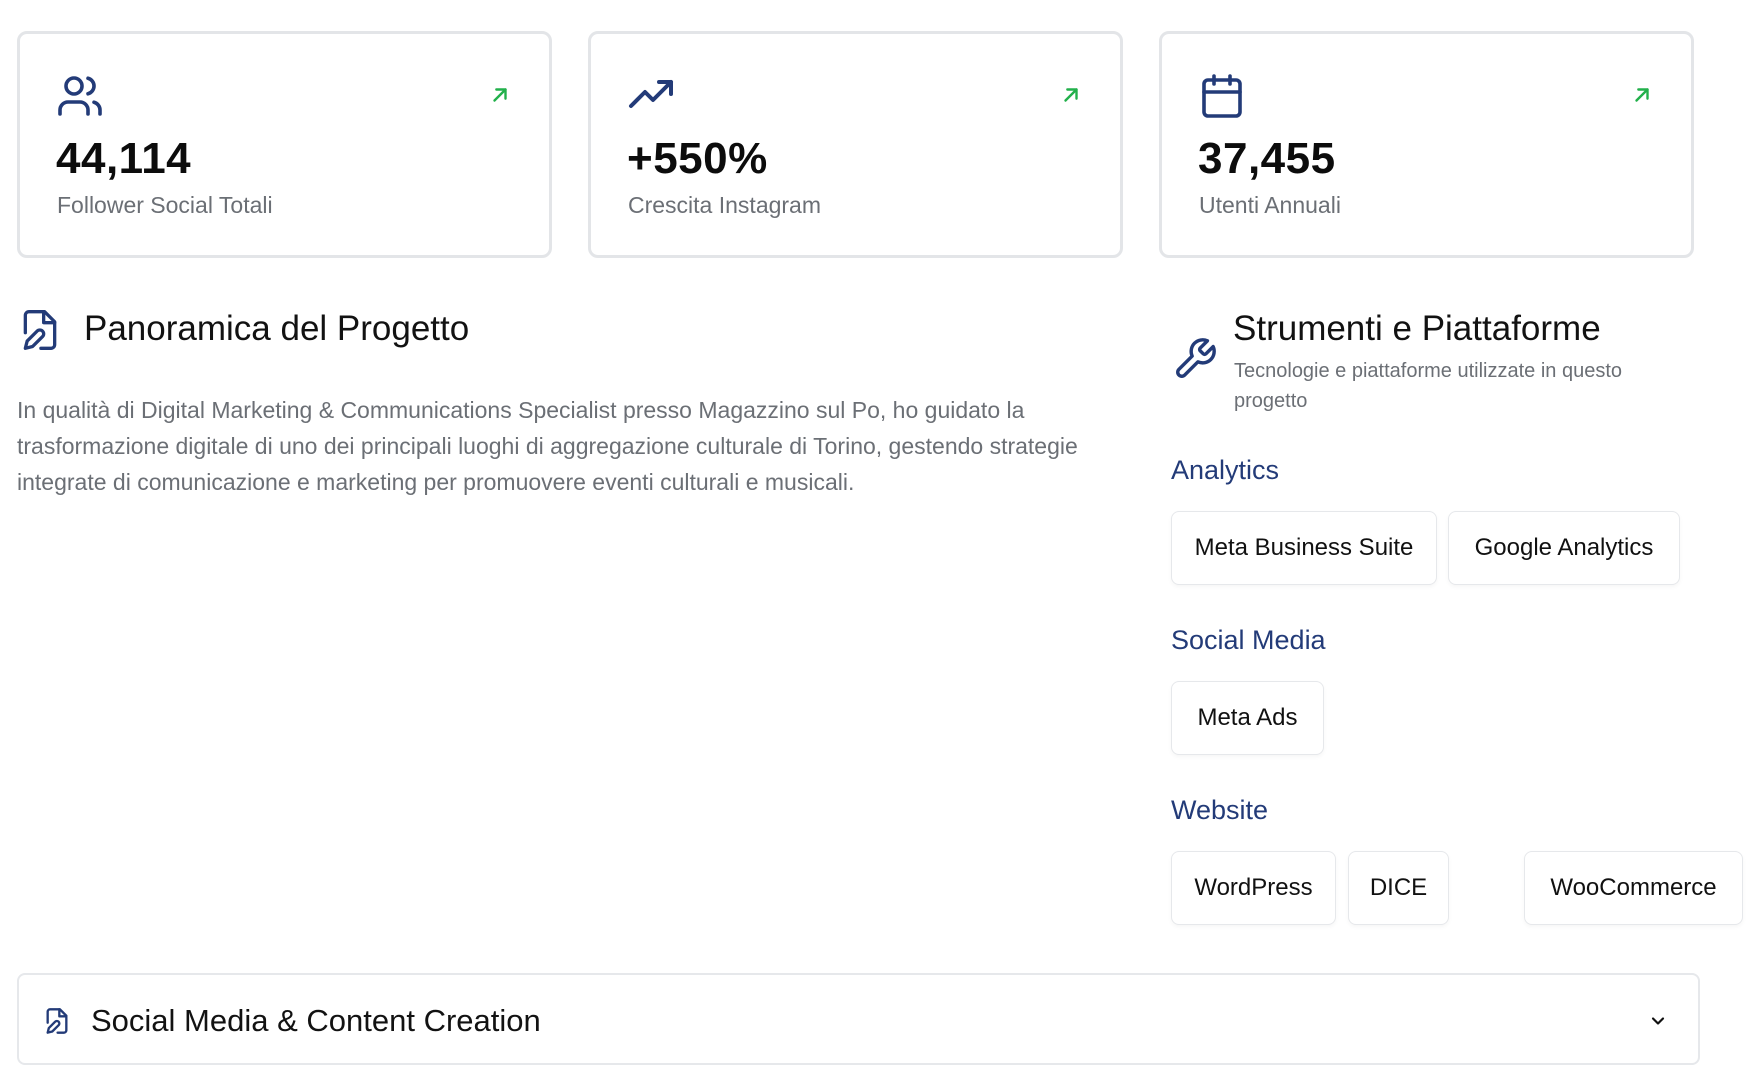 The height and width of the screenshot is (1079, 1746). What do you see at coordinates (1225, 470) in the screenshot?
I see `category-title-analytics: Analytics` at bounding box center [1225, 470].